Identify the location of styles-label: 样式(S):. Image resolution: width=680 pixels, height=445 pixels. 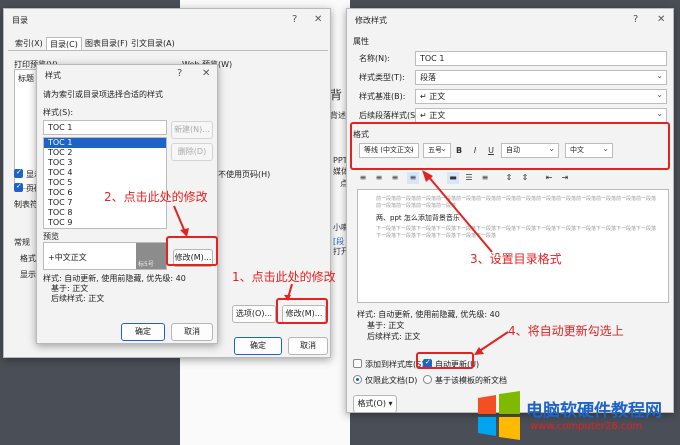
(58, 112).